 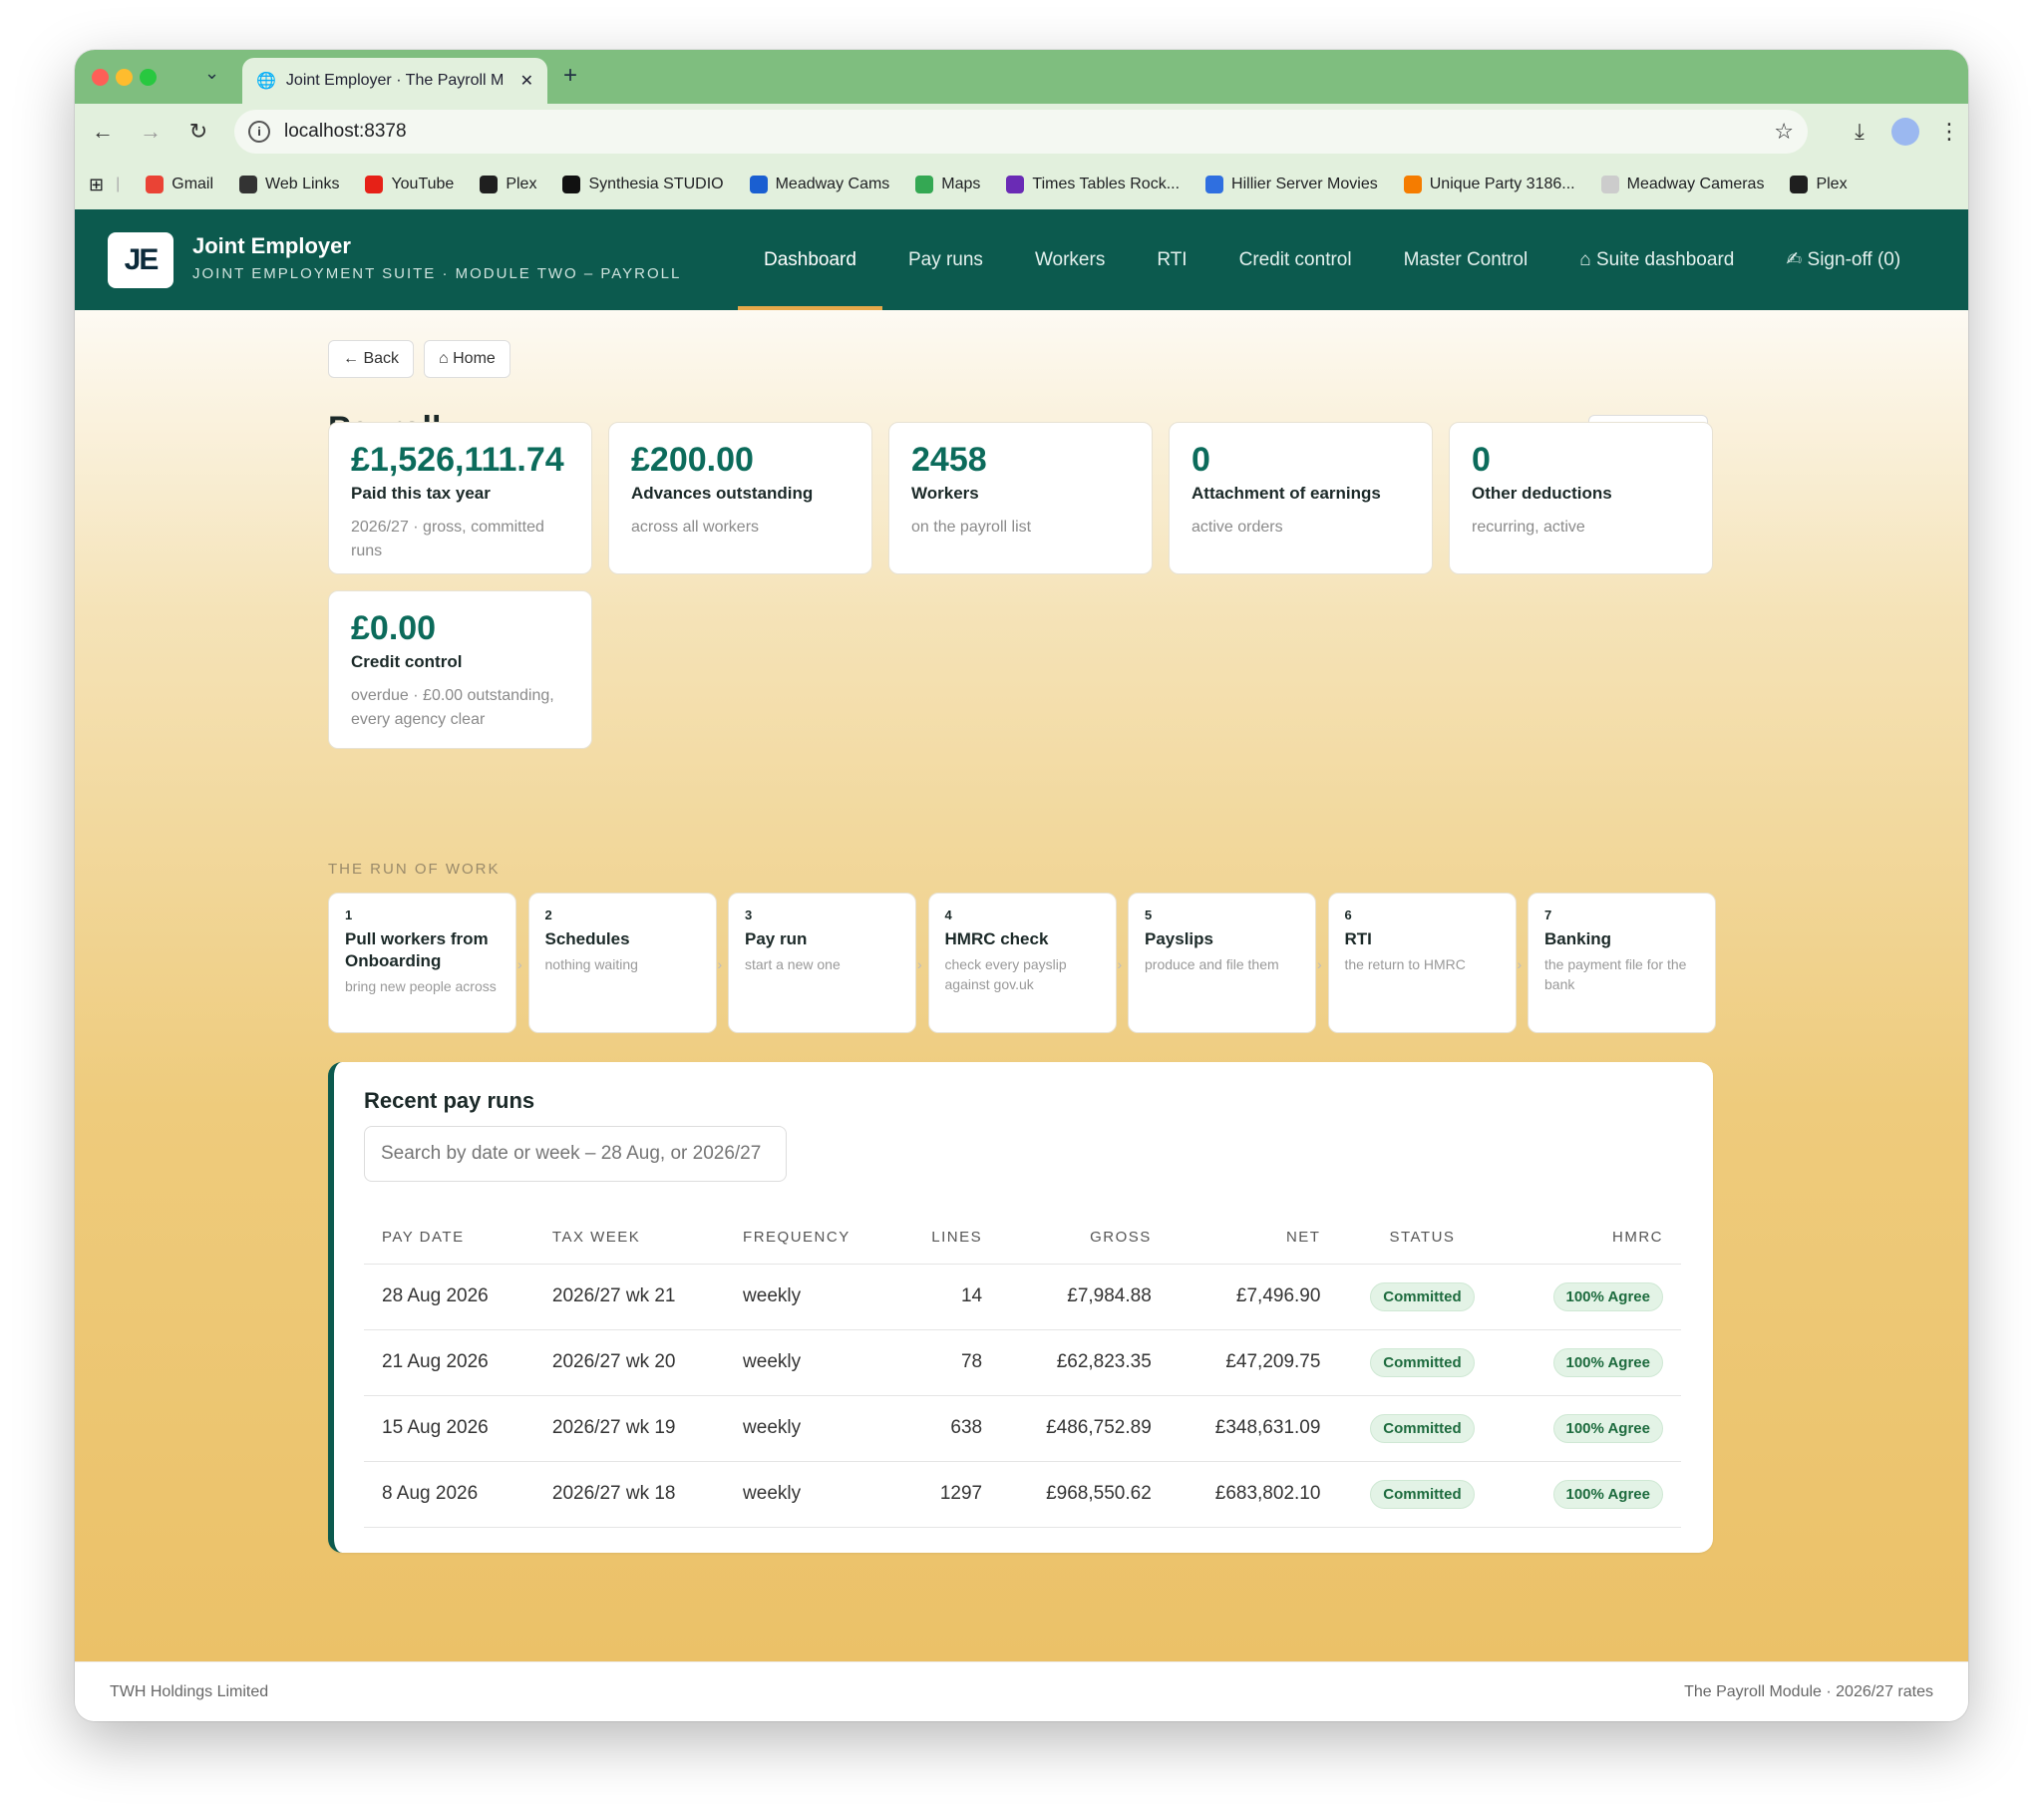 I want to click on close-window-button, so click(x=100, y=77).